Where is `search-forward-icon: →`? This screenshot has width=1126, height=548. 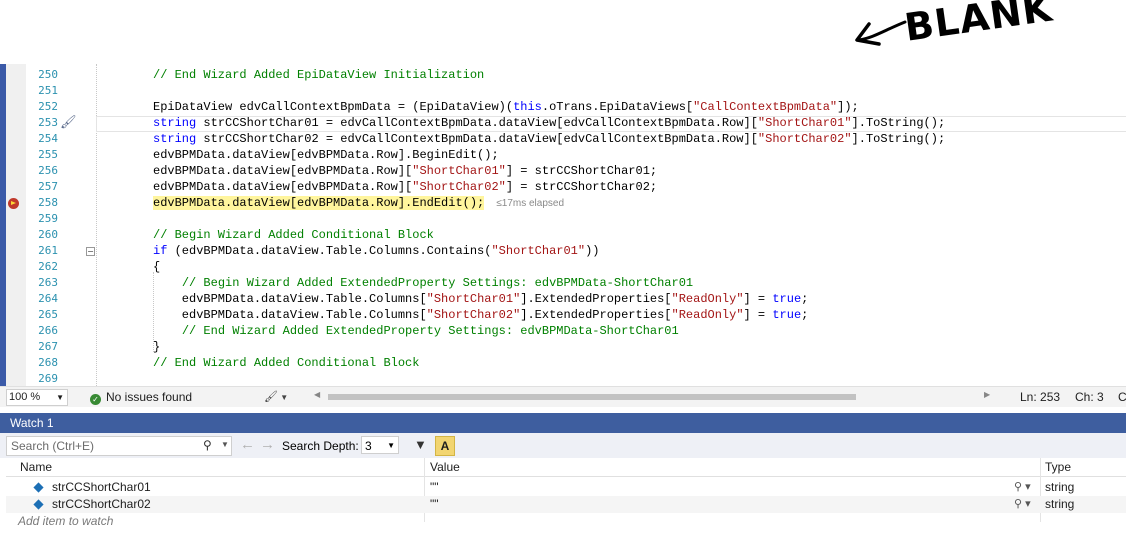 search-forward-icon: → is located at coordinates (267, 444).